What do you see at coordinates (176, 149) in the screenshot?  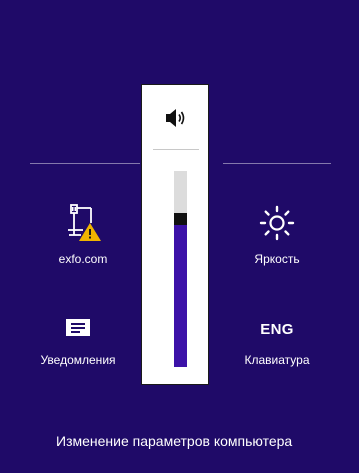 I see `volume-separator` at bounding box center [176, 149].